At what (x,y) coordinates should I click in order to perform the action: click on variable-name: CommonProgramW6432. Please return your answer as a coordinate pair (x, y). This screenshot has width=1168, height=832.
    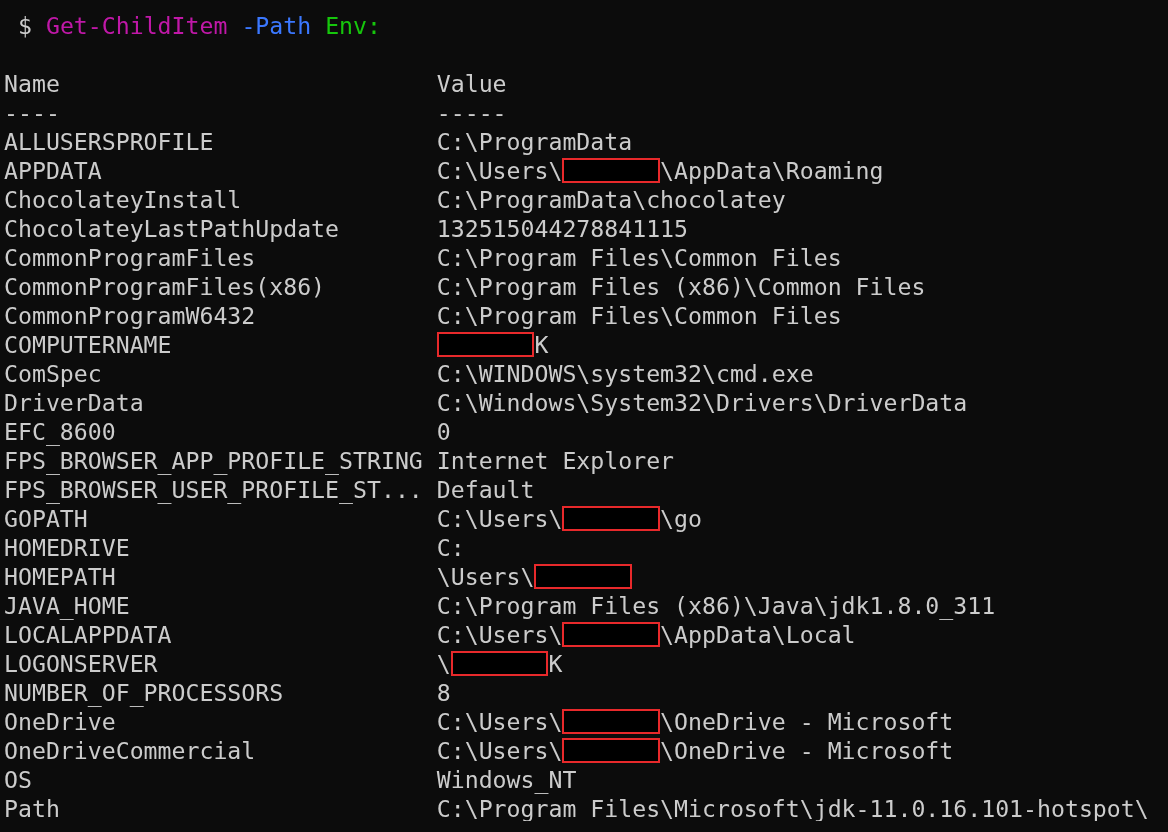
    Looking at the image, I should click on (130, 315).